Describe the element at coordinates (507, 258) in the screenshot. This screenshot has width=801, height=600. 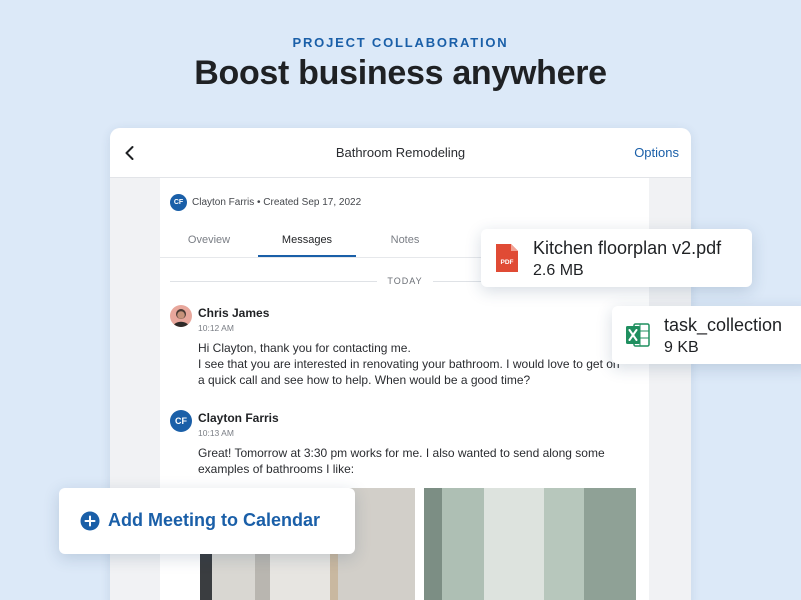
I see `pdf-file-icon: PDF` at that location.